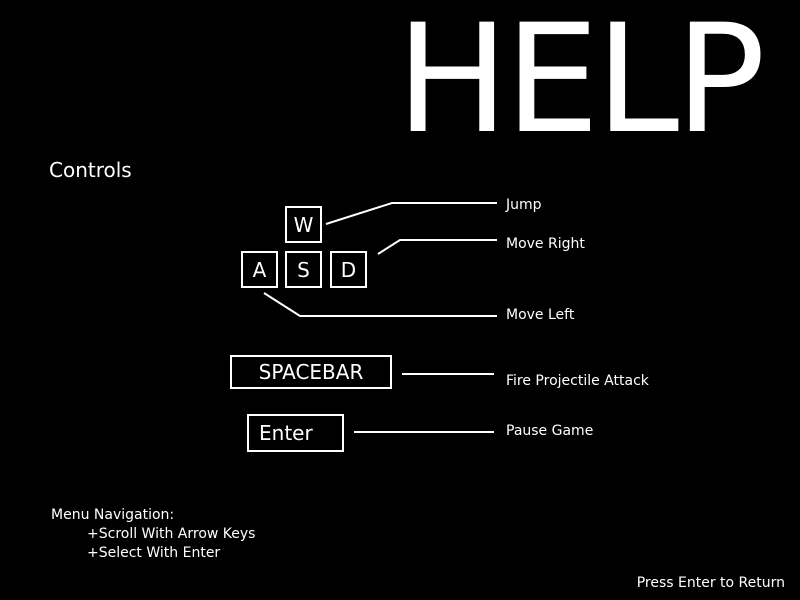 The height and width of the screenshot is (600, 800). Describe the element at coordinates (524, 205) in the screenshot. I see `jump-label: Jump` at that location.